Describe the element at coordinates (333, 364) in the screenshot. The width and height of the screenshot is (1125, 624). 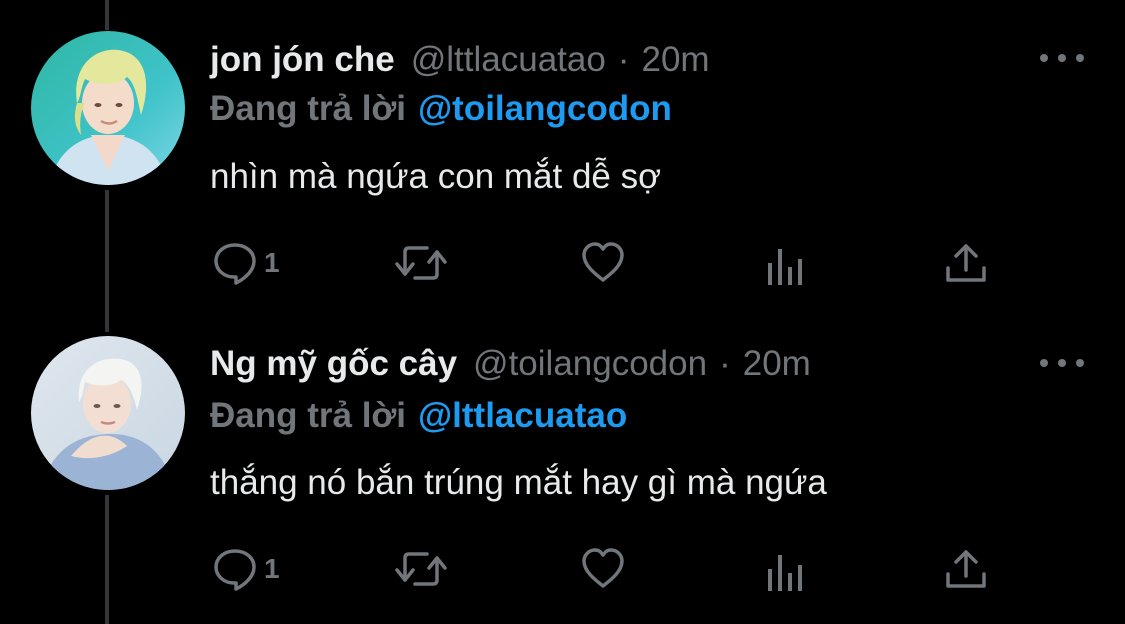
I see `display-name: Ng mỹ gốc cây` at that location.